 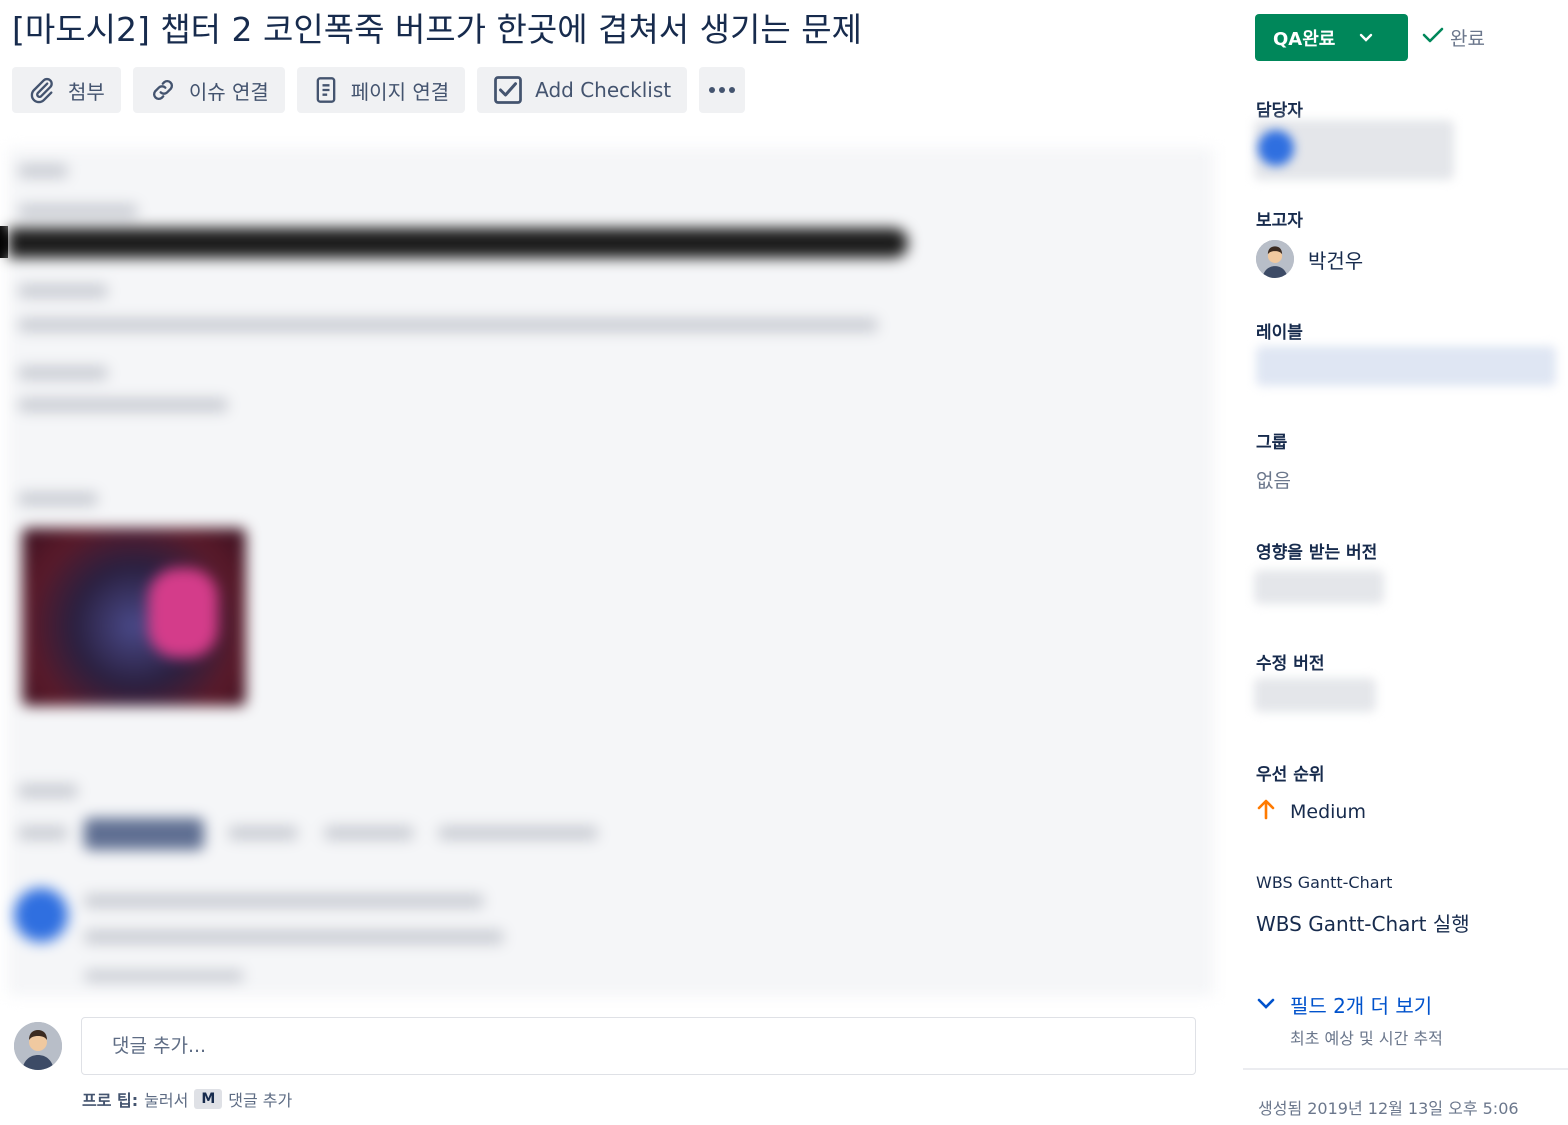 I want to click on attach-label: 첨부, so click(x=86, y=91).